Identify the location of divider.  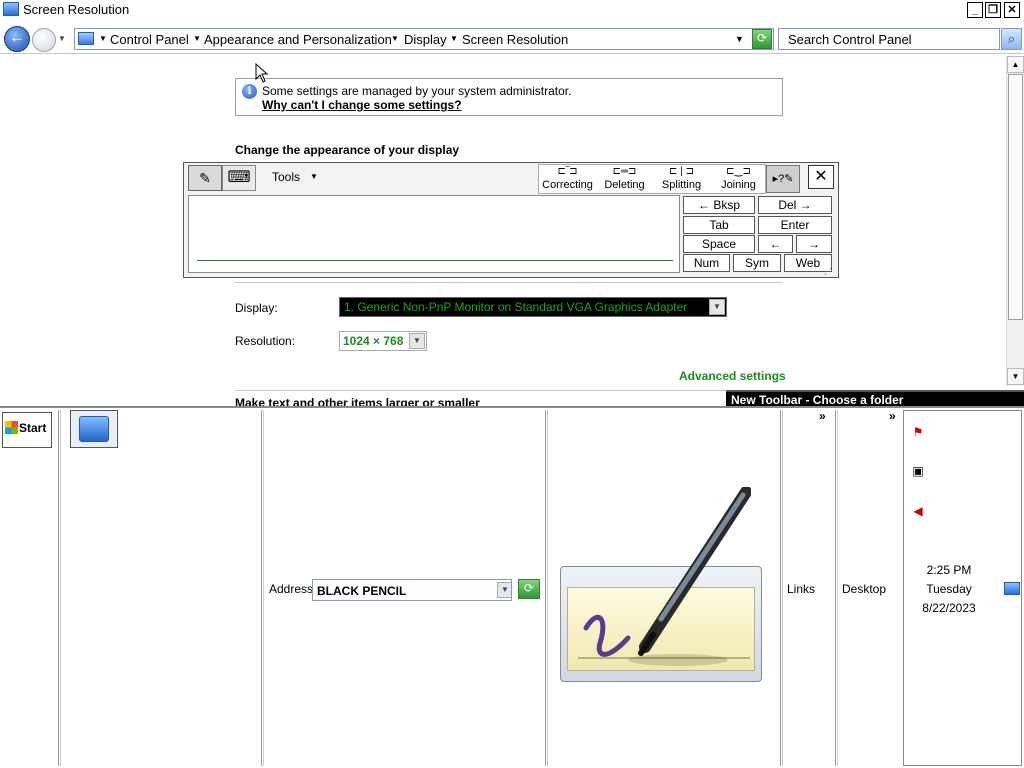
(509, 390).